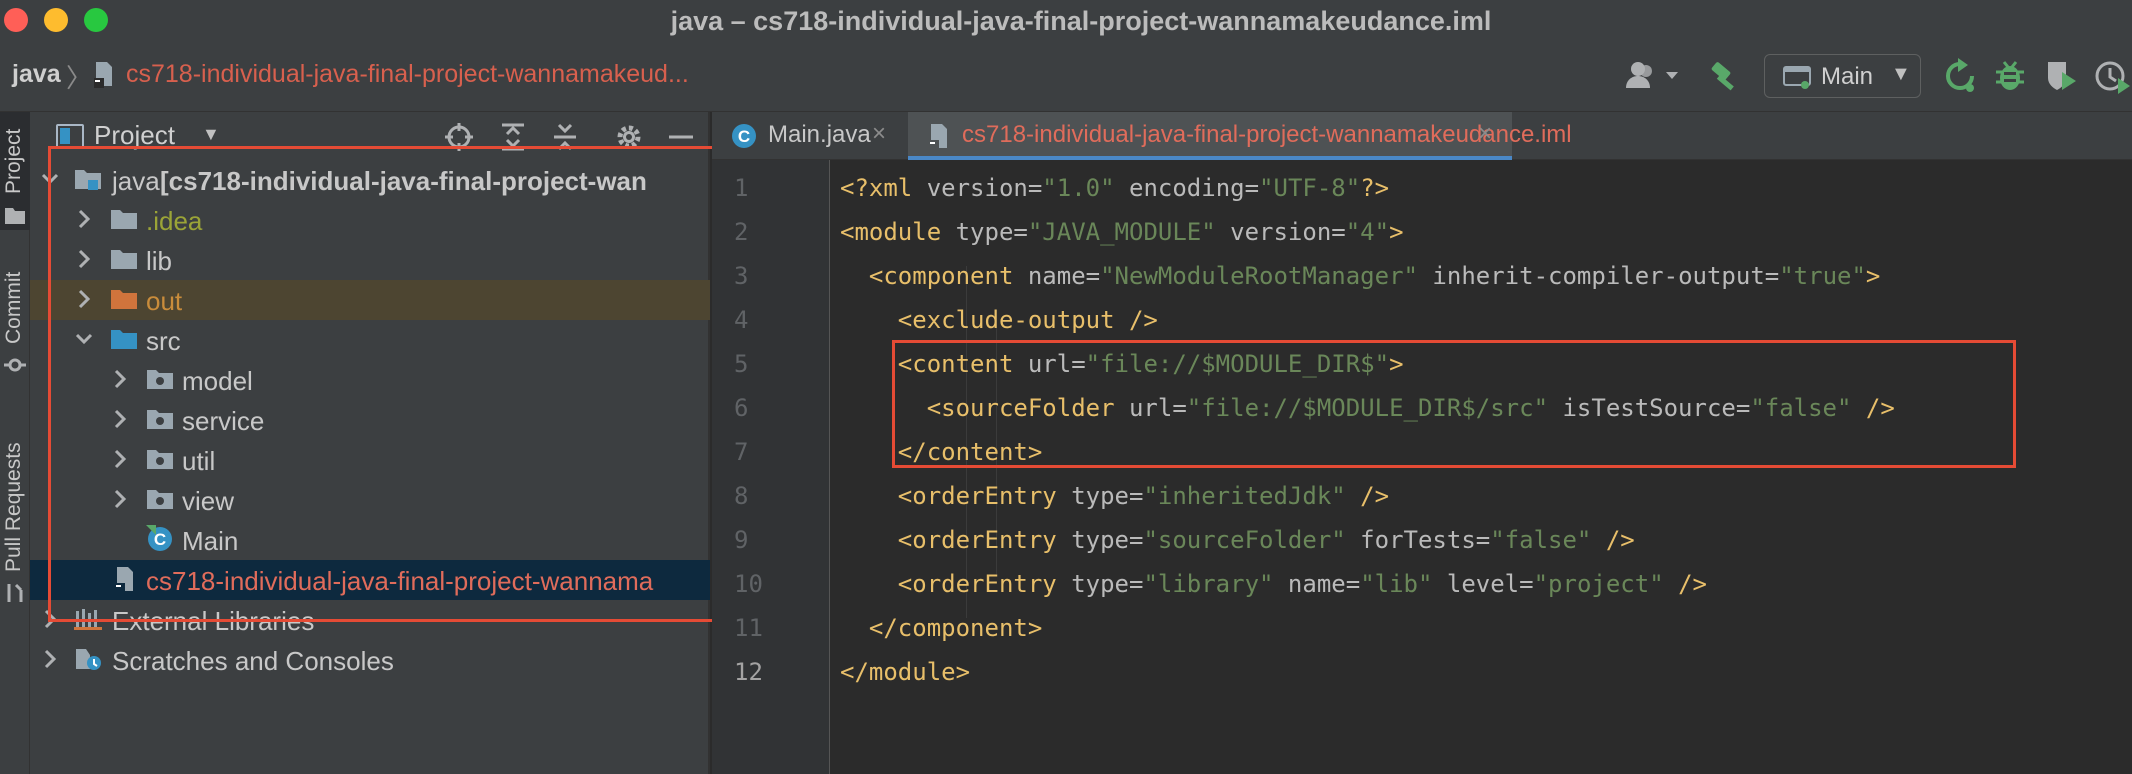 This screenshot has height=774, width=2132. What do you see at coordinates (681, 137) in the screenshot?
I see `hide-panel-icon` at bounding box center [681, 137].